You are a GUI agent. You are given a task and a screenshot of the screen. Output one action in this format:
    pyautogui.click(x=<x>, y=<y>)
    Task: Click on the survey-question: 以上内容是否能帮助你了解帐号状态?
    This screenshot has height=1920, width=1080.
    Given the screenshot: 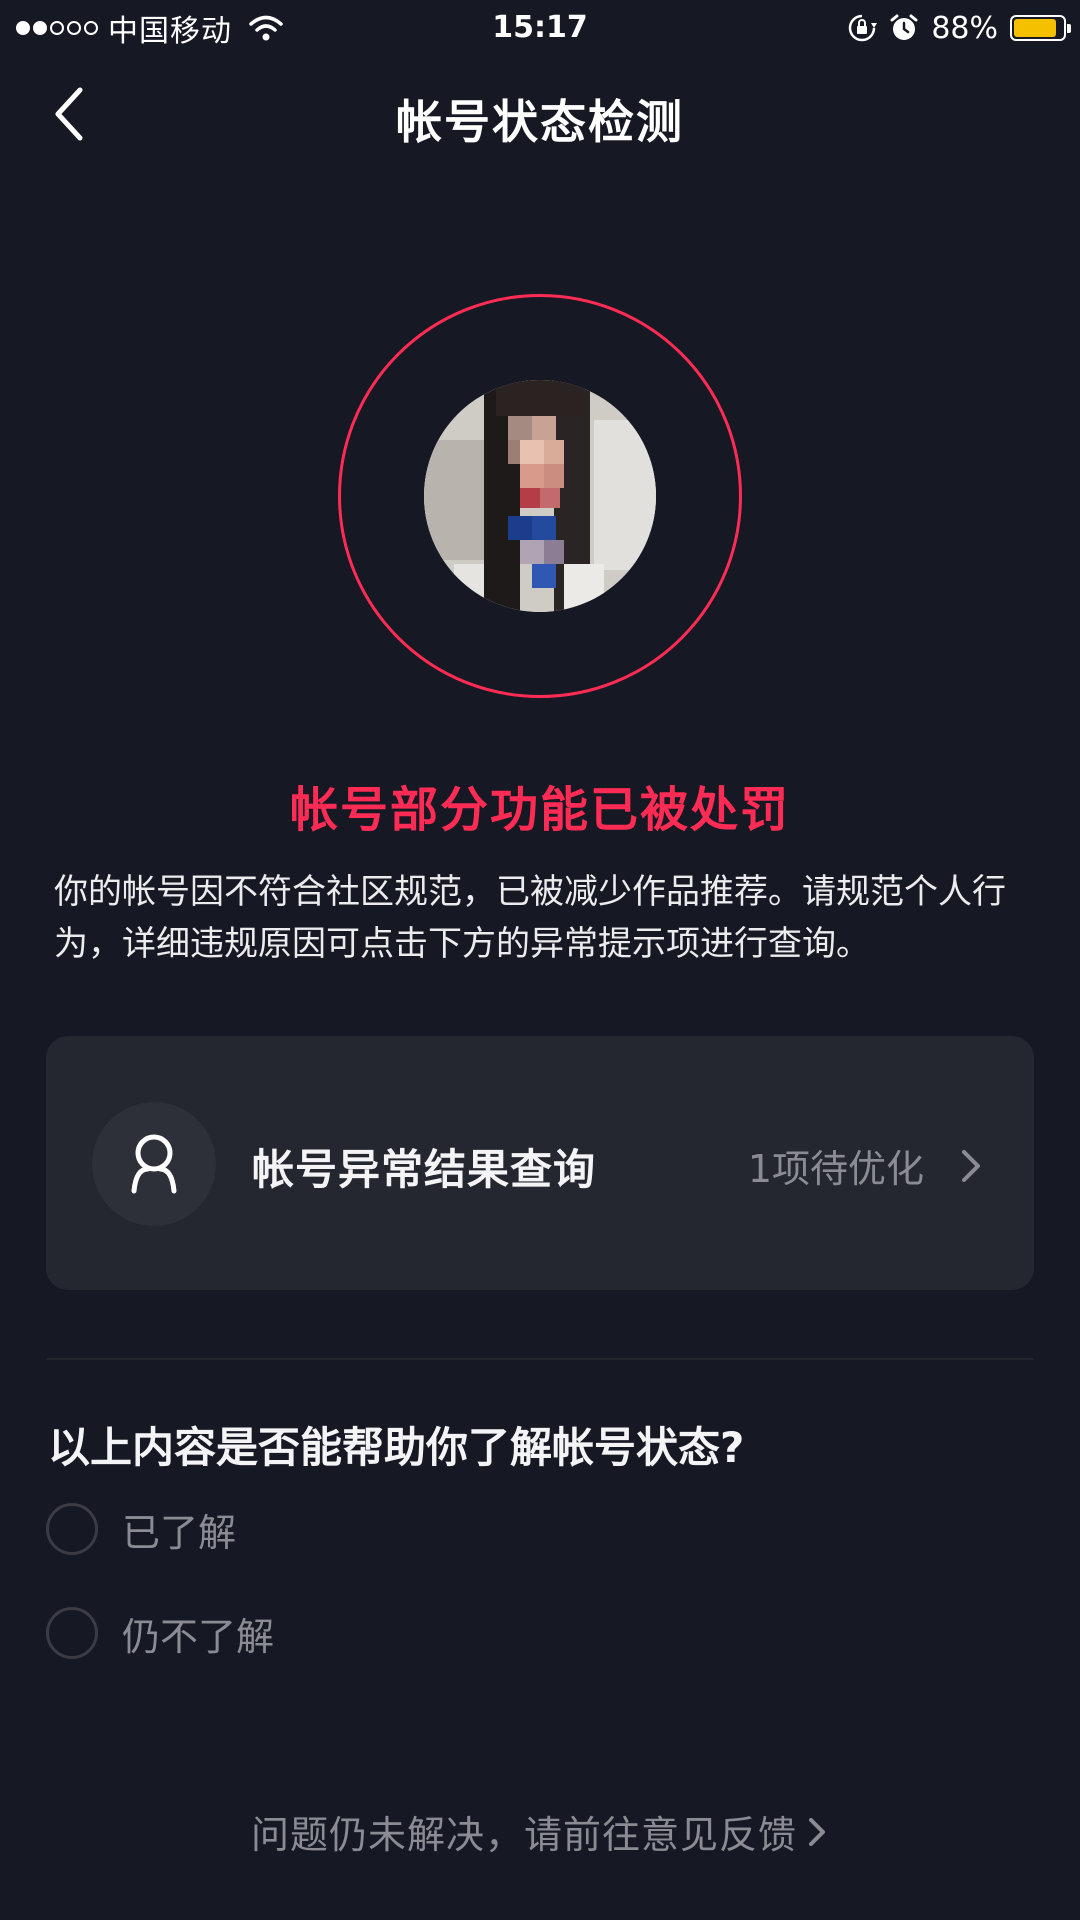 What is the action you would take?
    pyautogui.click(x=396, y=1447)
    